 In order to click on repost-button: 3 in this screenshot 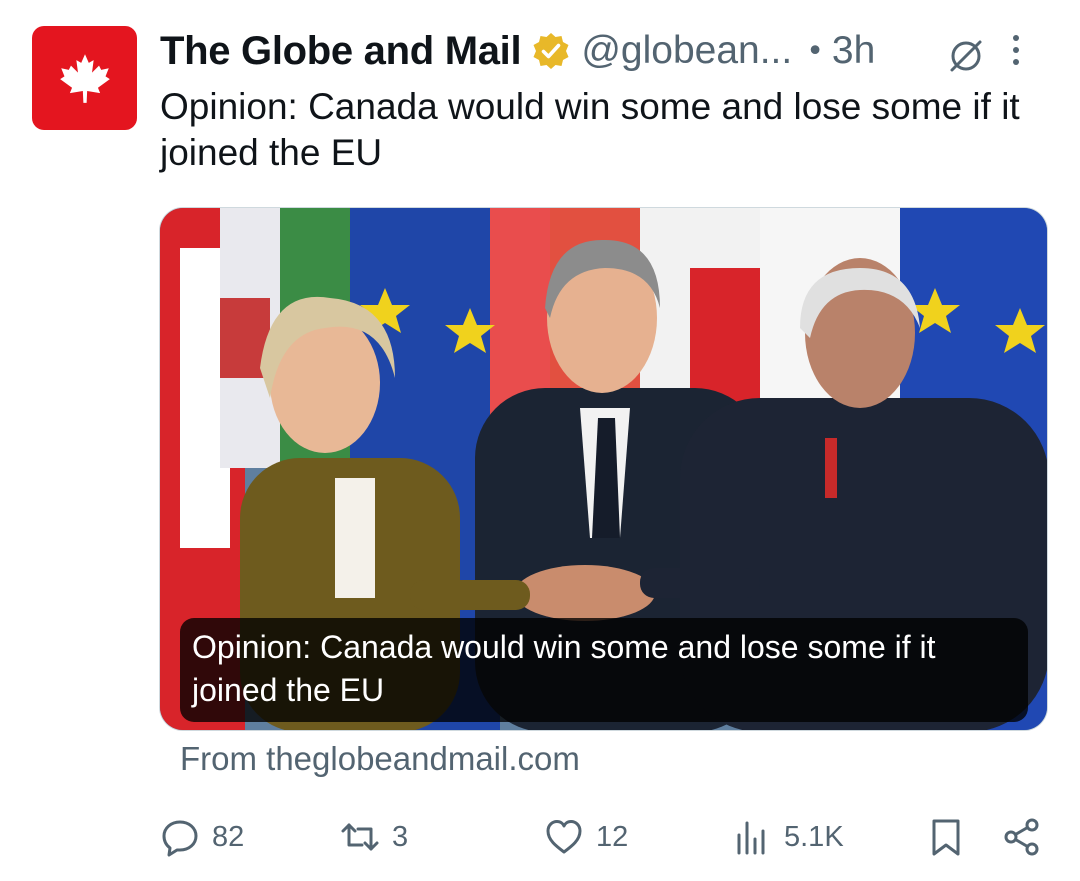, I will do `click(374, 837)`.